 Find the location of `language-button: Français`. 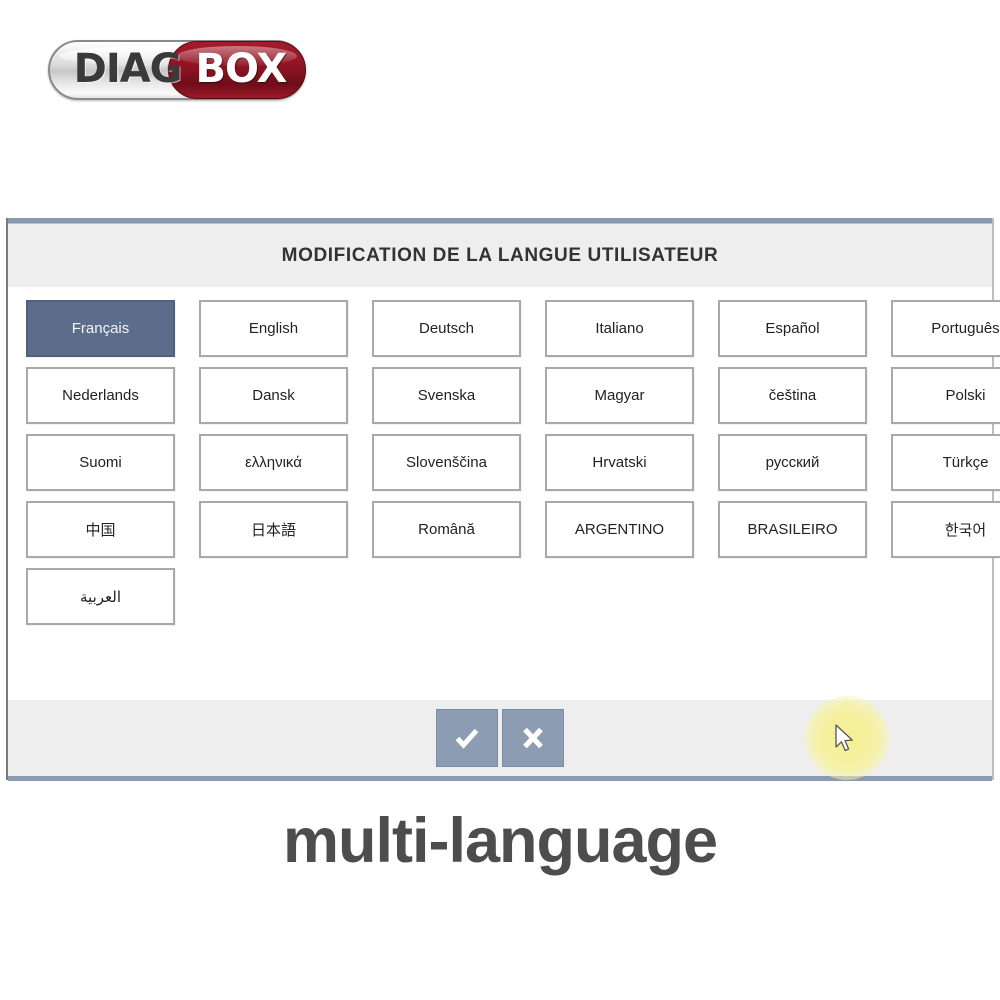

language-button: Français is located at coordinates (100, 328).